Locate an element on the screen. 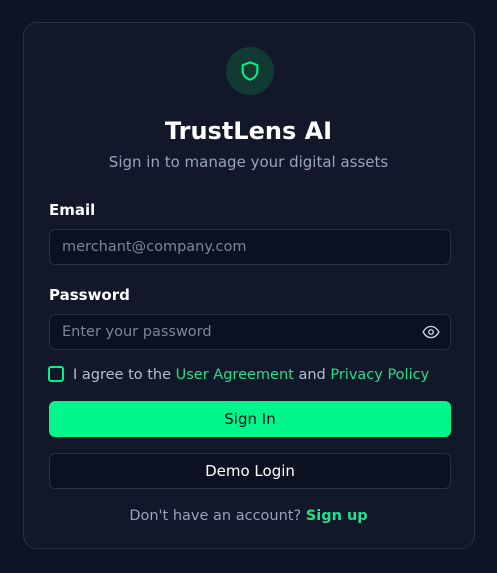 The image size is (497, 573). password-field-container is located at coordinates (250, 332).